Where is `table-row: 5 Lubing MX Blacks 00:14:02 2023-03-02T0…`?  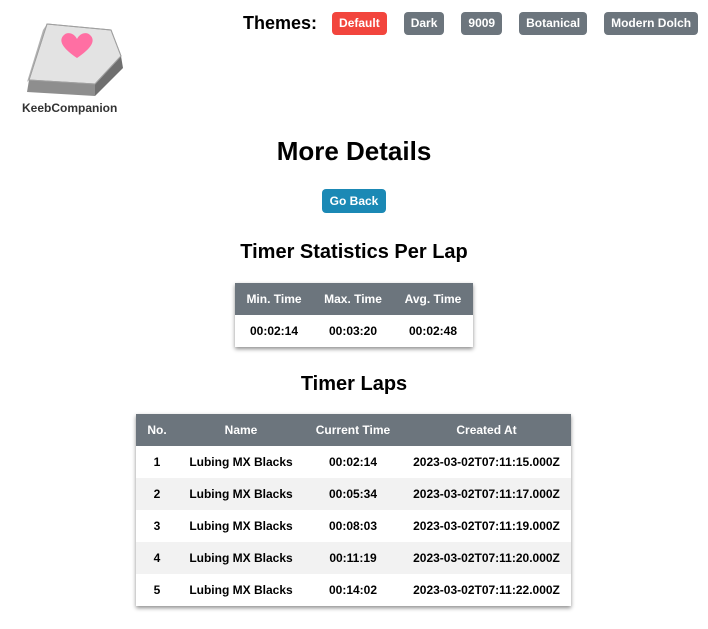
table-row: 5 Lubing MX Blacks 00:14:02 2023-03-02T0… is located at coordinates (353, 590).